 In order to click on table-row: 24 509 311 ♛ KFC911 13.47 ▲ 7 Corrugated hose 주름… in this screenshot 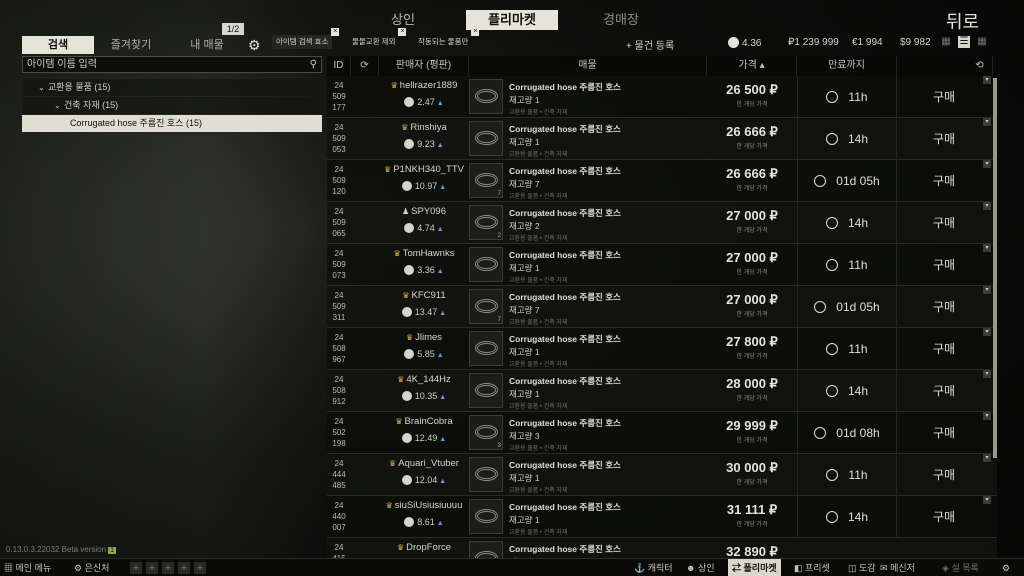, I will do `click(662, 307)`.